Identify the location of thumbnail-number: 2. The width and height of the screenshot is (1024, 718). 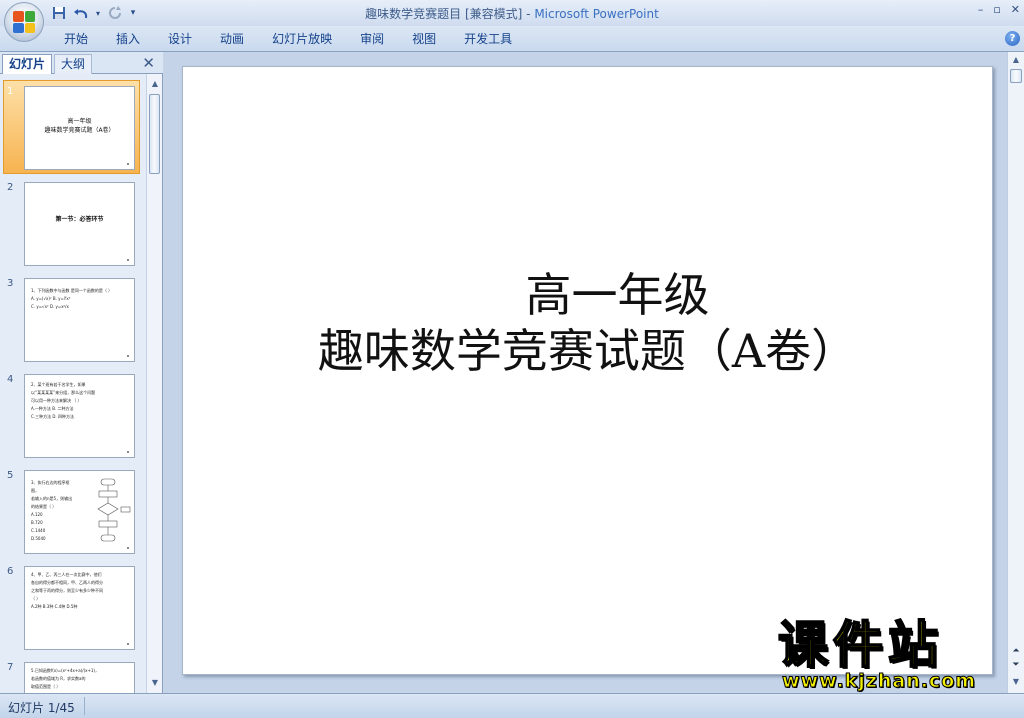
(10, 187).